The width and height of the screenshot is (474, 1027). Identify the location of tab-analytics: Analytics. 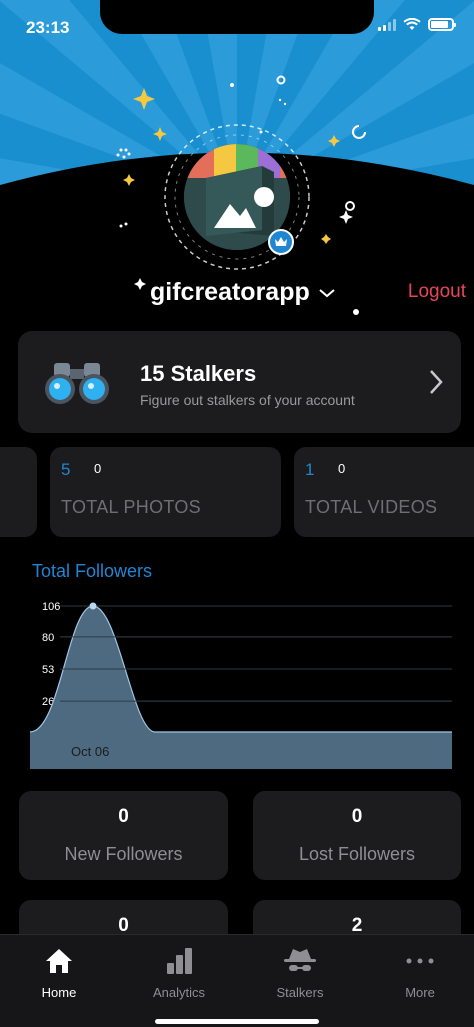
(179, 972).